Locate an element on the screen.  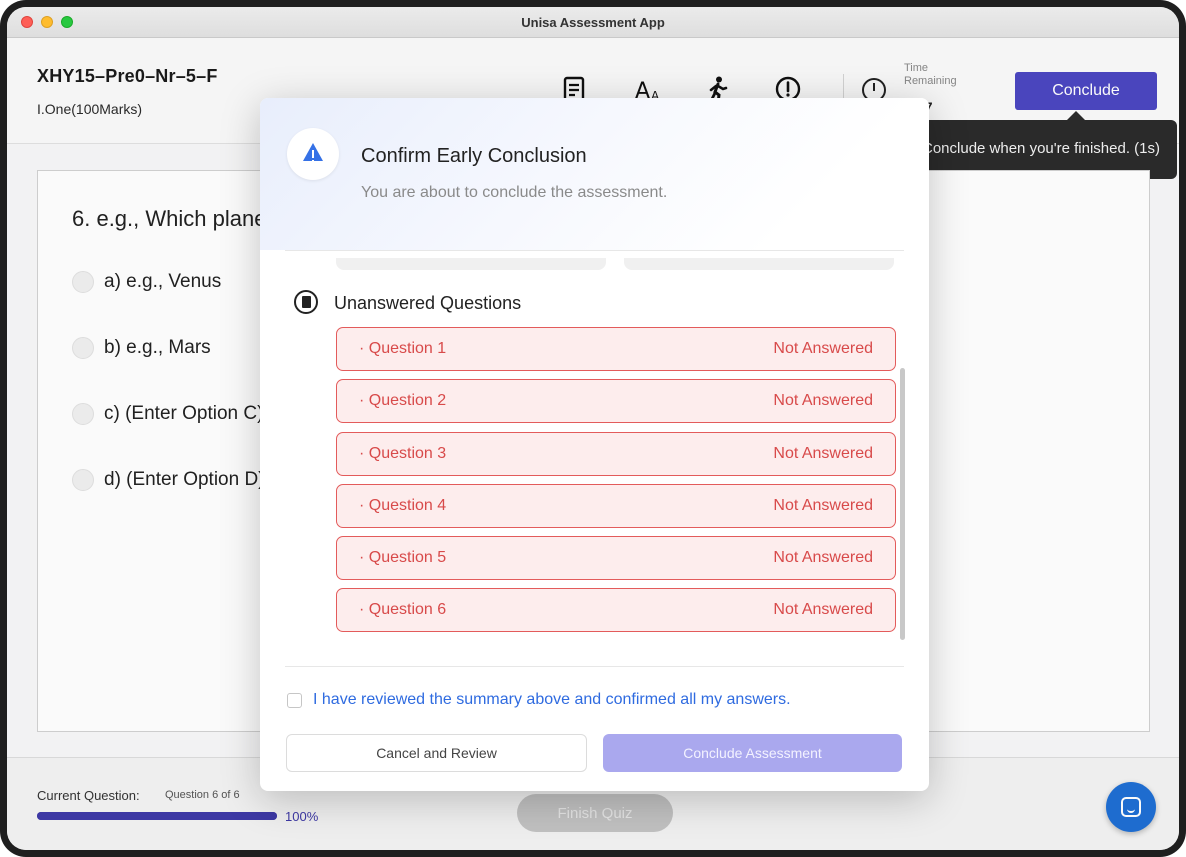
question-label: · Question 4 is located at coordinates (403, 505).